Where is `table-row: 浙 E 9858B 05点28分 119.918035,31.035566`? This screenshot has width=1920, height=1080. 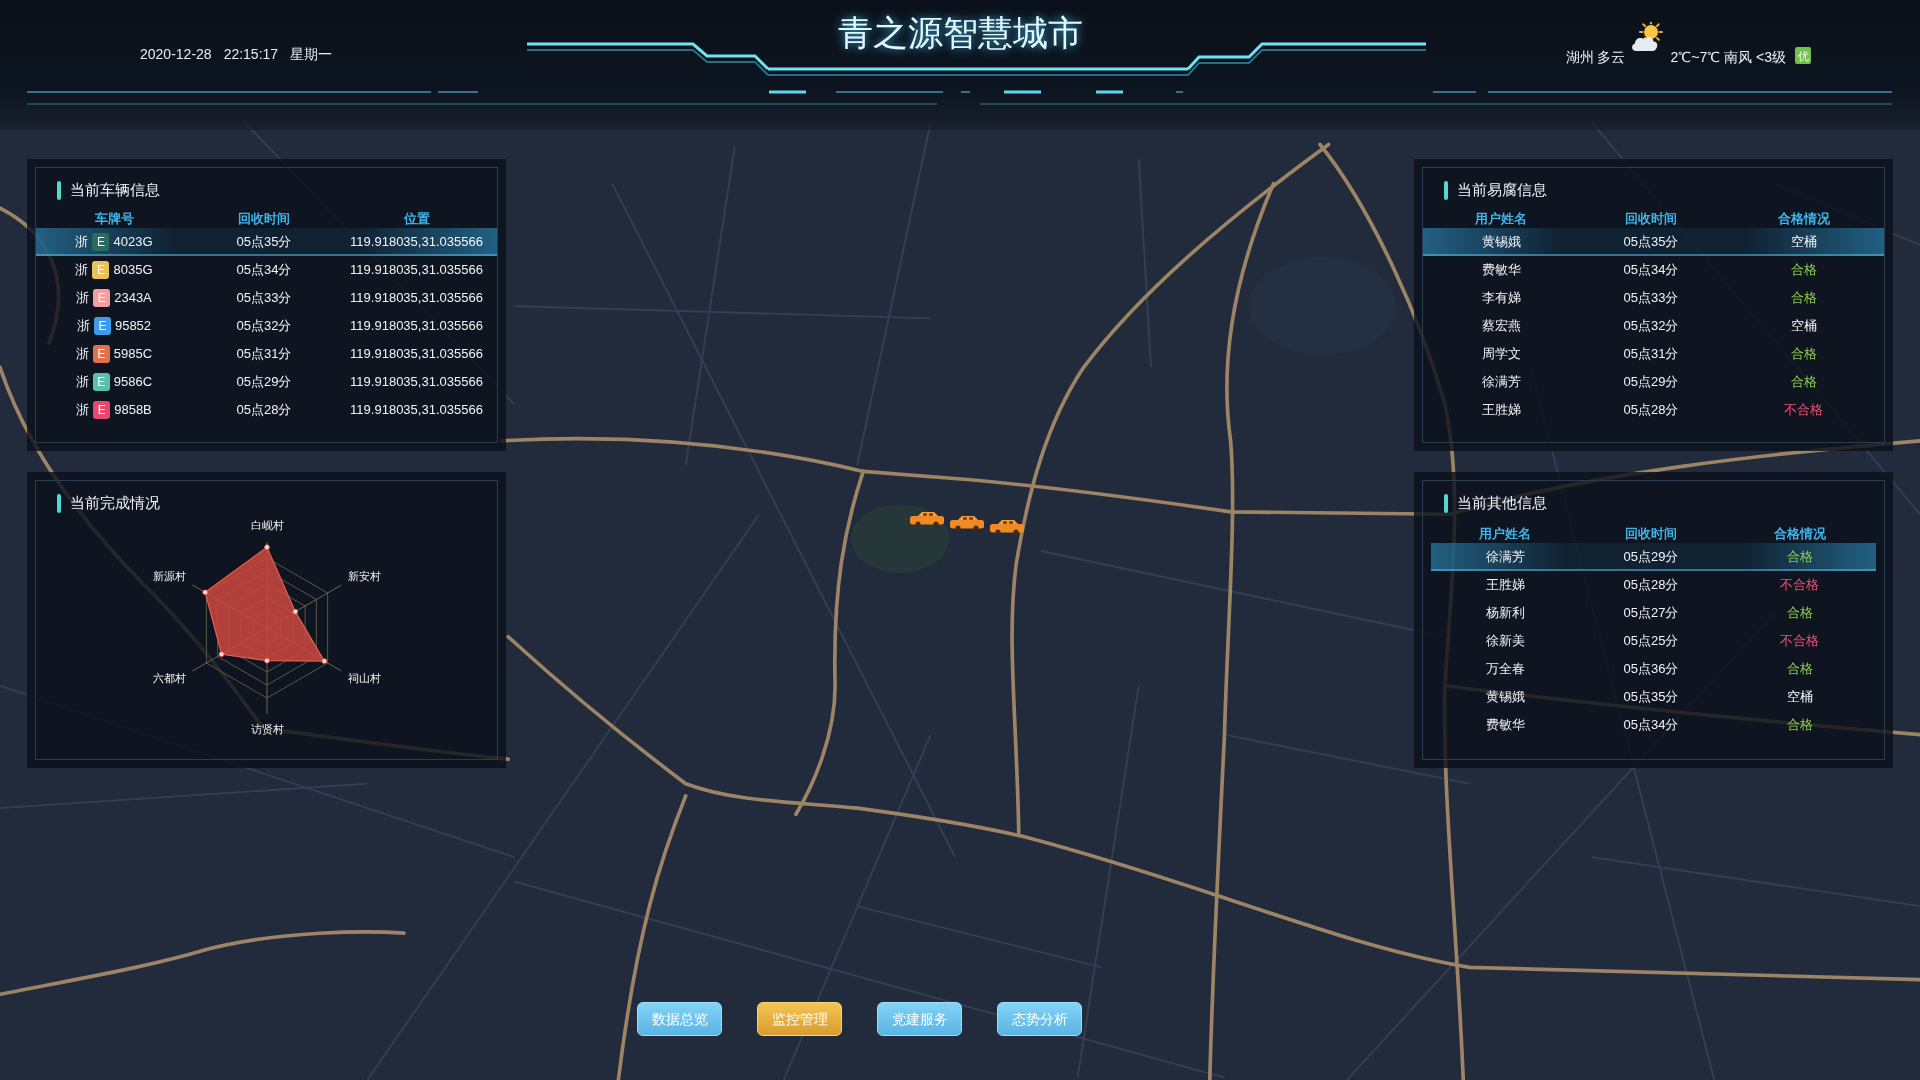 table-row: 浙 E 9858B 05点28分 119.918035,31.035566 is located at coordinates (266, 410).